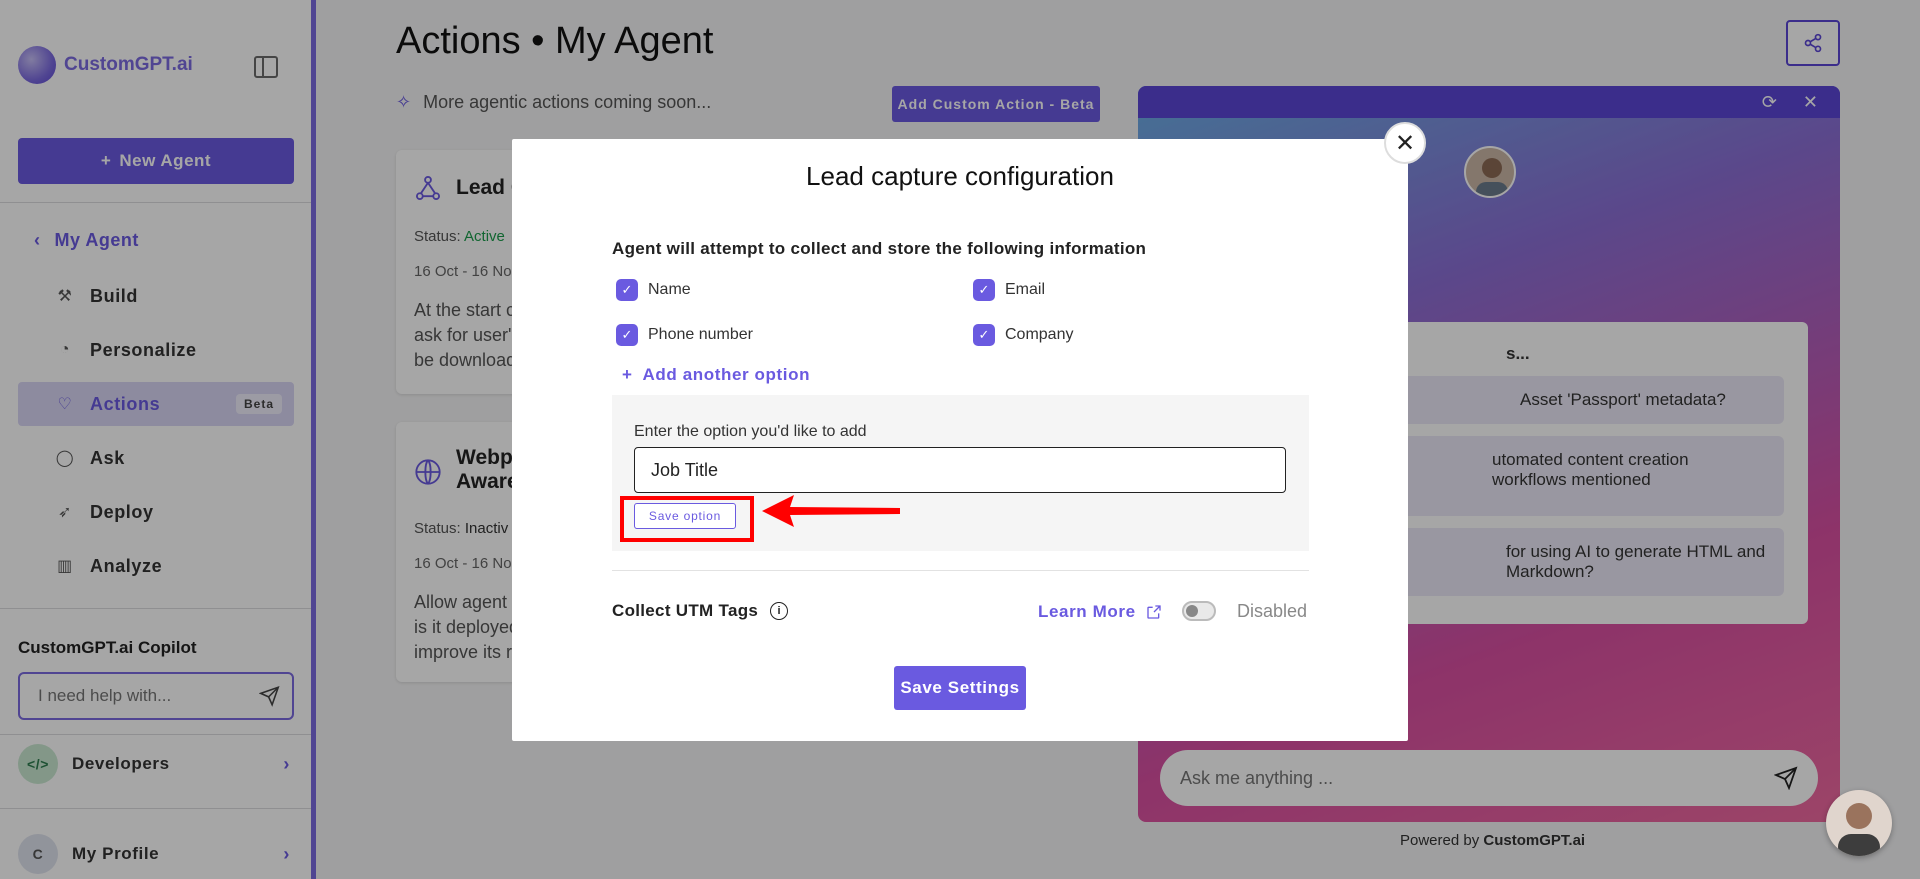  I want to click on learn-more-link: Learn More, so click(1100, 612).